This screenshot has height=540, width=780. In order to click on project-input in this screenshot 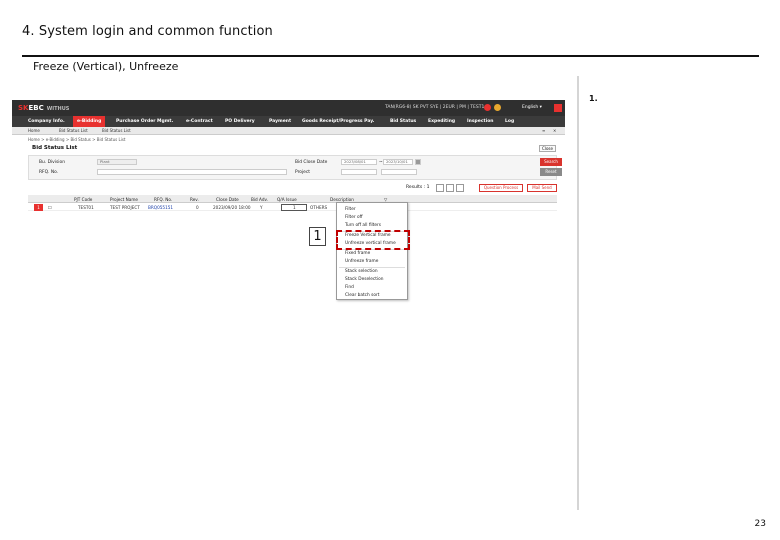, I will do `click(359, 172)`.